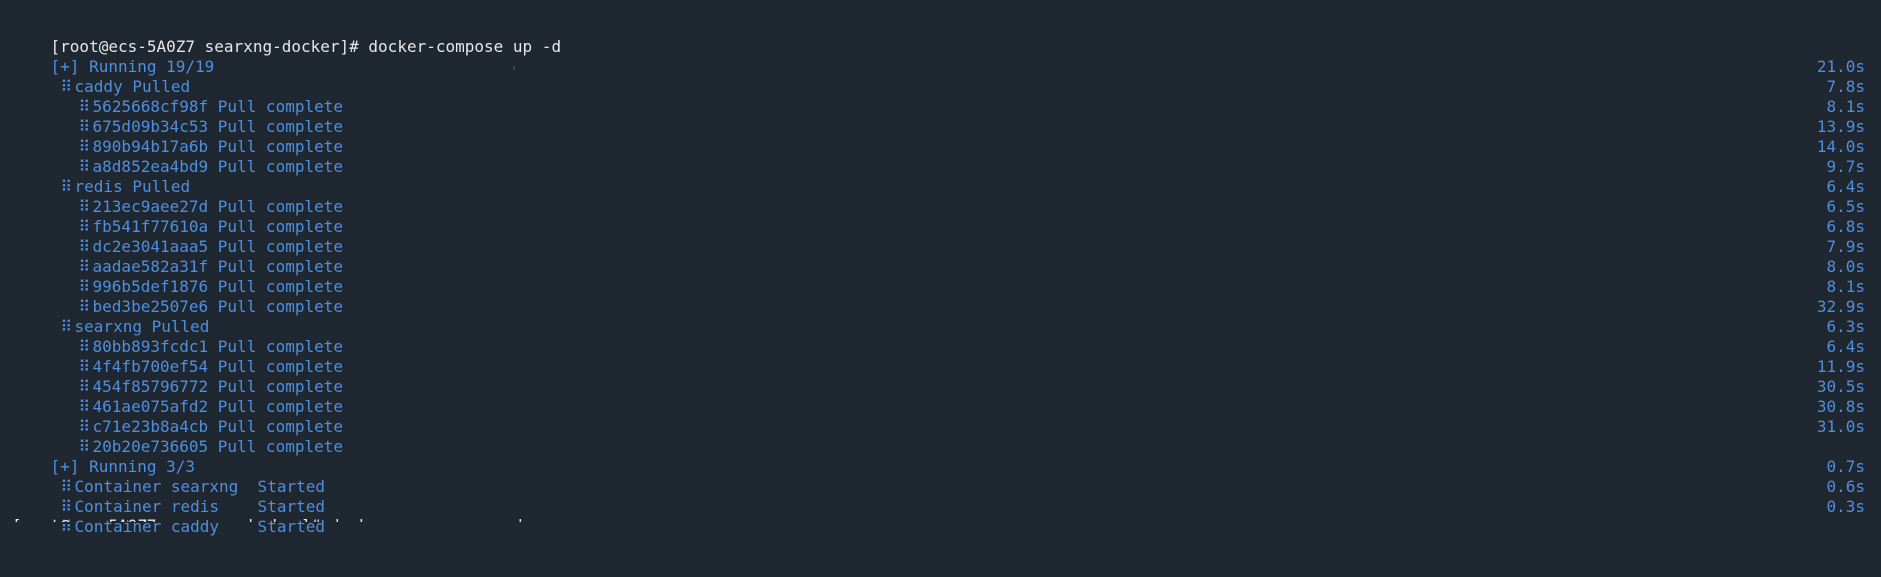  What do you see at coordinates (938, 376) in the screenshot?
I see `layer-row: ⠿ 454f85796772 Pull complete 11.9s` at bounding box center [938, 376].